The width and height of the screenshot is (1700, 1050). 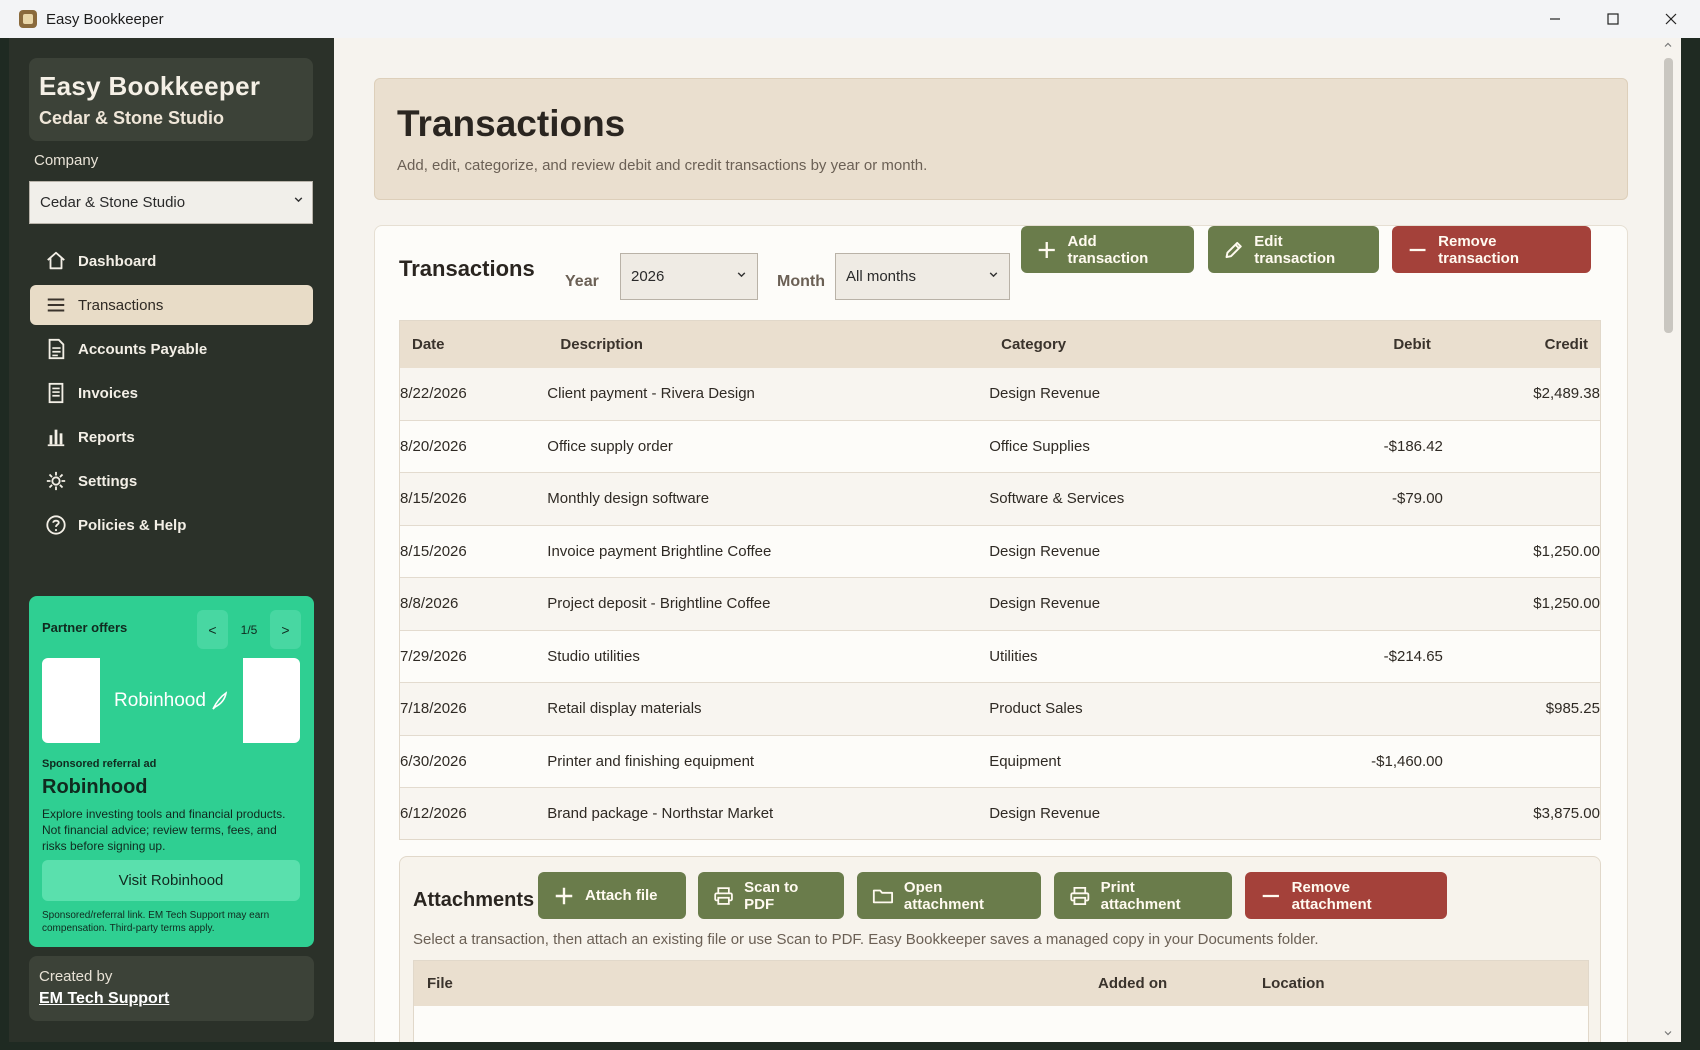 I want to click on cell-category: Product Sales, so click(x=1036, y=709).